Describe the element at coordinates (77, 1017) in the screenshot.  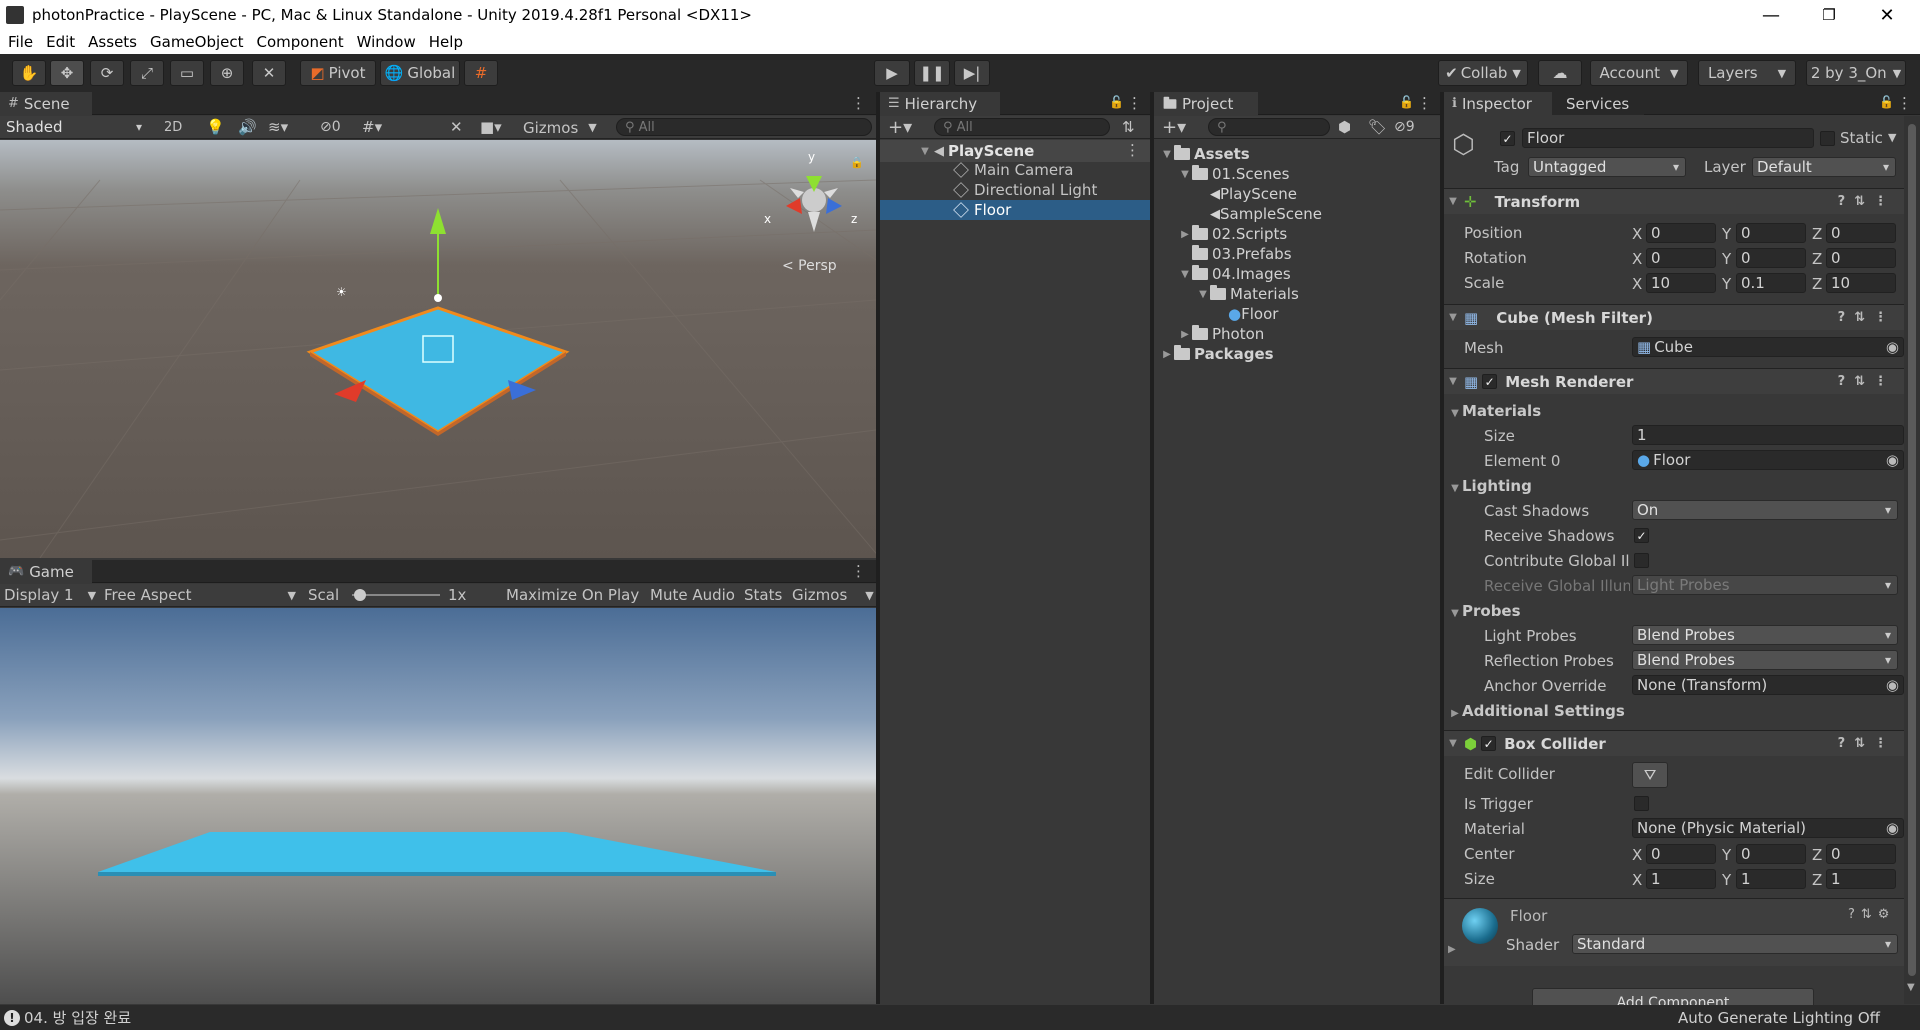
I see `status-message: 04. 방 입장 완료` at that location.